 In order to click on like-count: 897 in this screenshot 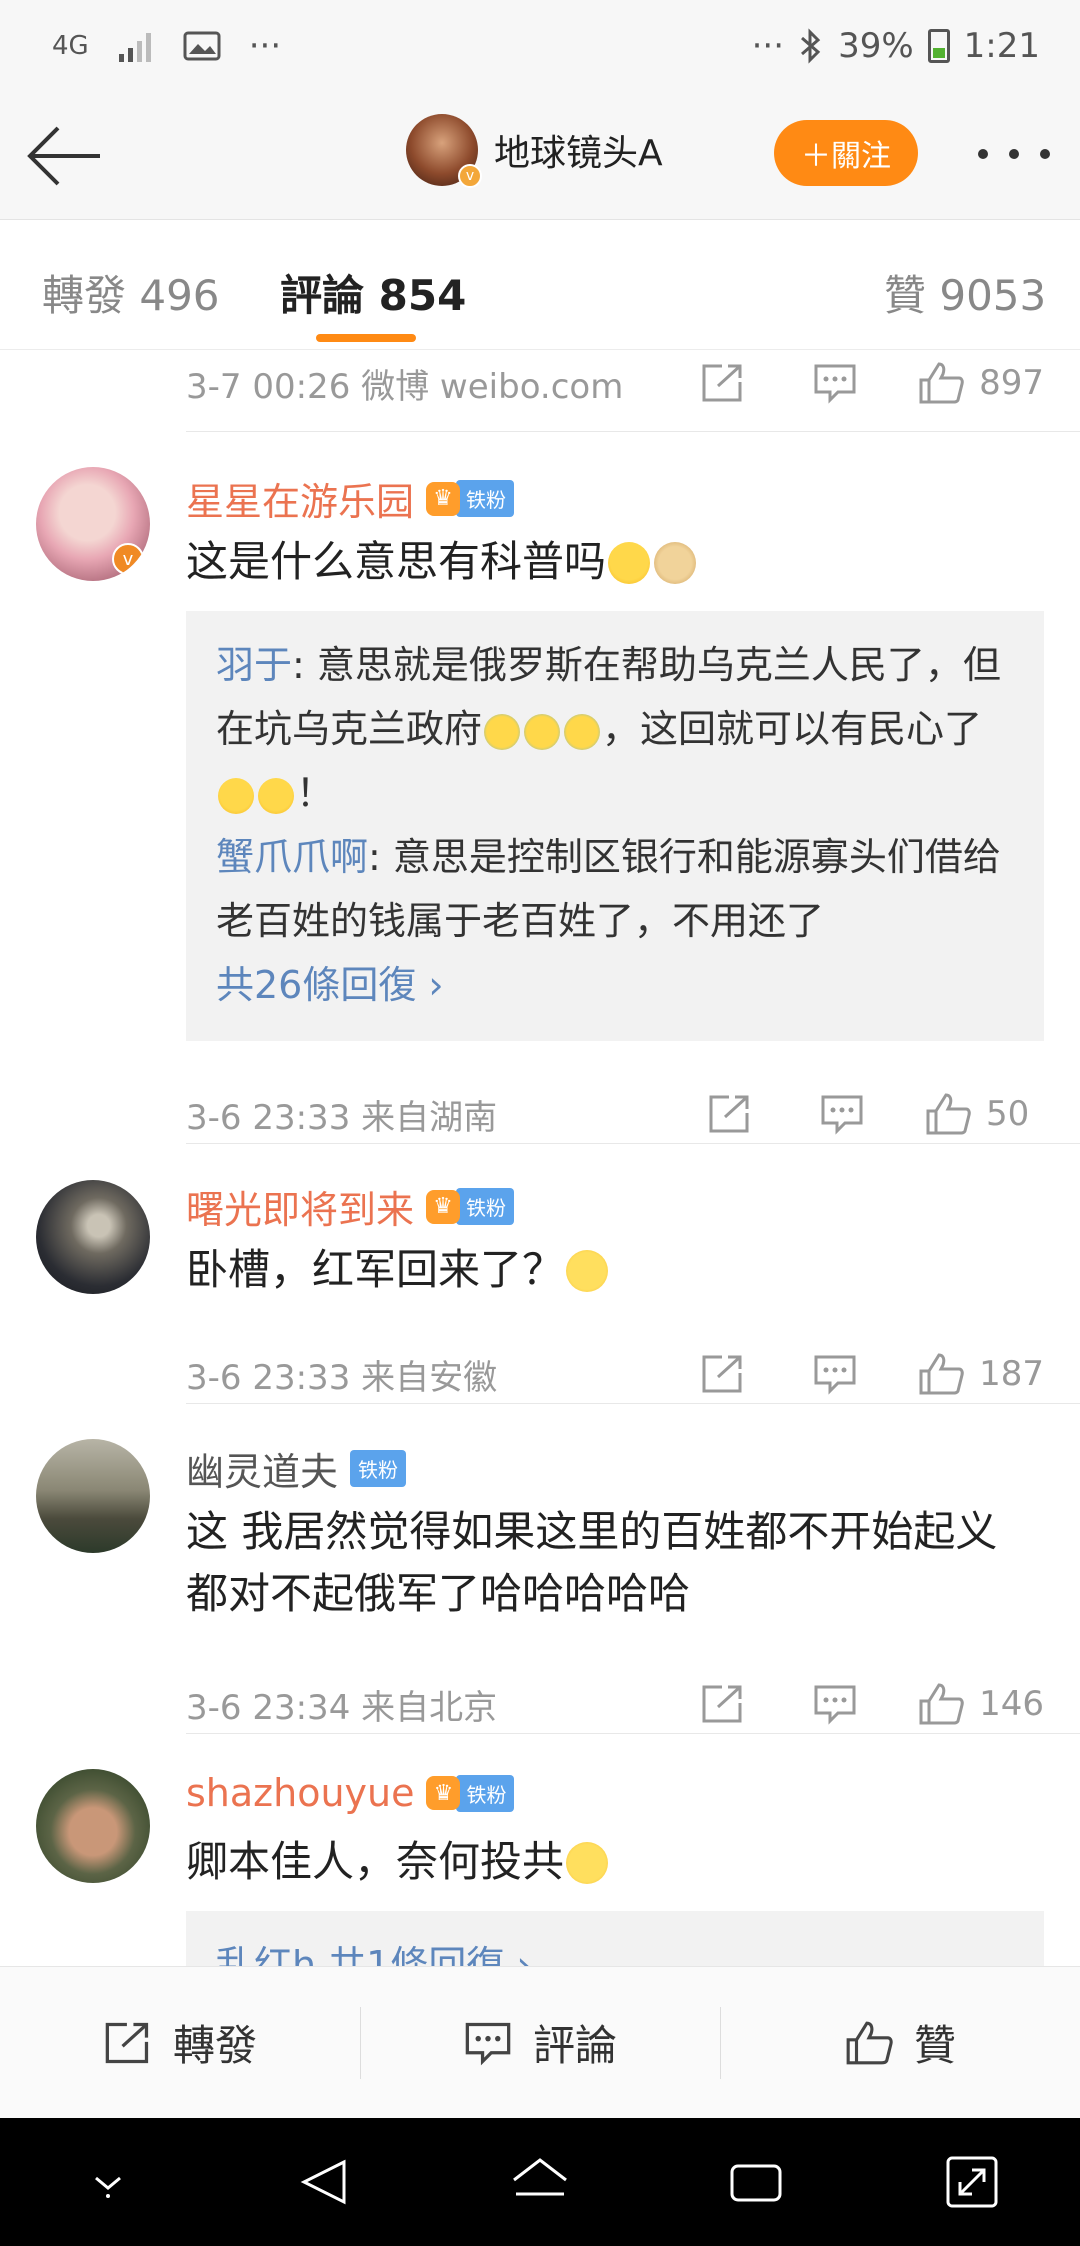, I will do `click(1011, 383)`.